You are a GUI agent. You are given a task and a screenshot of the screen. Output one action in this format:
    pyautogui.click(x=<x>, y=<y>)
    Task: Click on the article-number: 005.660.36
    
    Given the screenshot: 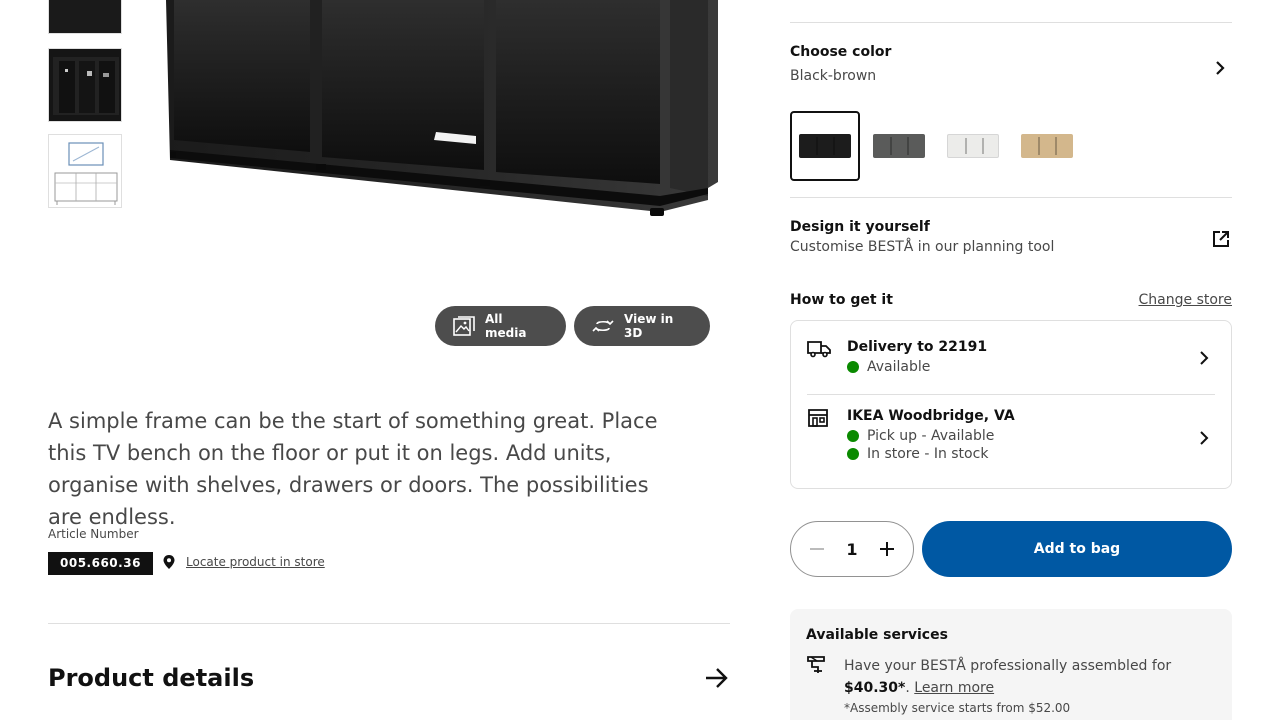 What is the action you would take?
    pyautogui.click(x=100, y=563)
    